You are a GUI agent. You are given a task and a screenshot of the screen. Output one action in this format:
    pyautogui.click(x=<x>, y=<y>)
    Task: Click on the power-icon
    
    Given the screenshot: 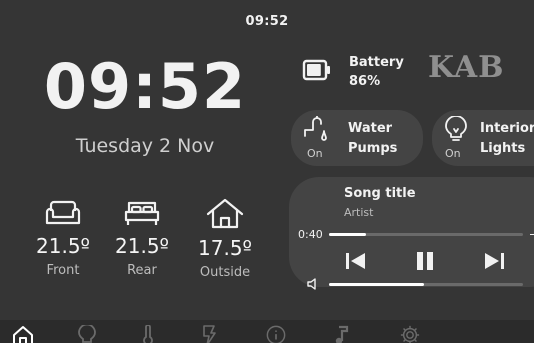 What is the action you would take?
    pyautogui.click(x=209, y=334)
    